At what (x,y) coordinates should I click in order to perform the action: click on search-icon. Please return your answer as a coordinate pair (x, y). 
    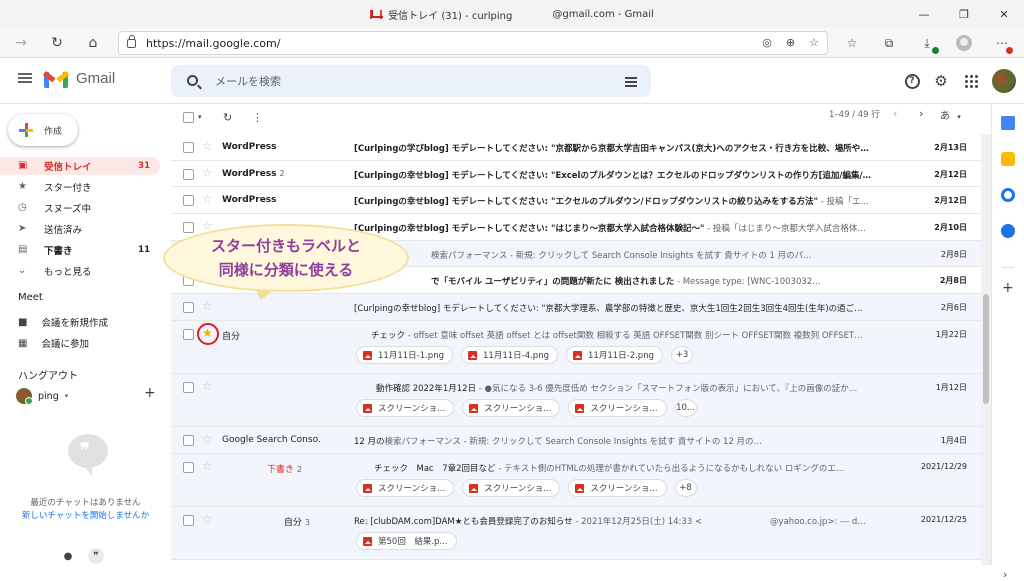
    Looking at the image, I should click on (192, 80).